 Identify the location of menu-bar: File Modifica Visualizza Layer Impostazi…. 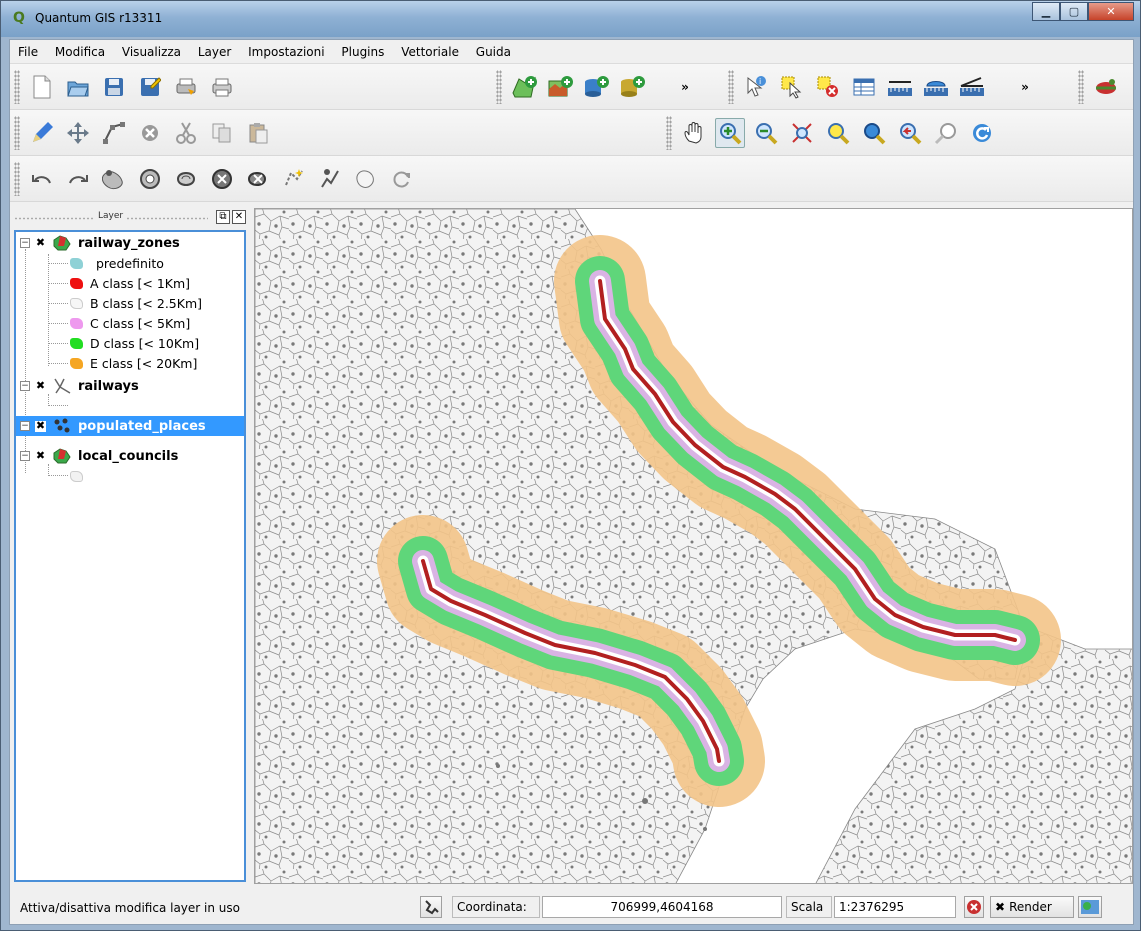
(571, 52).